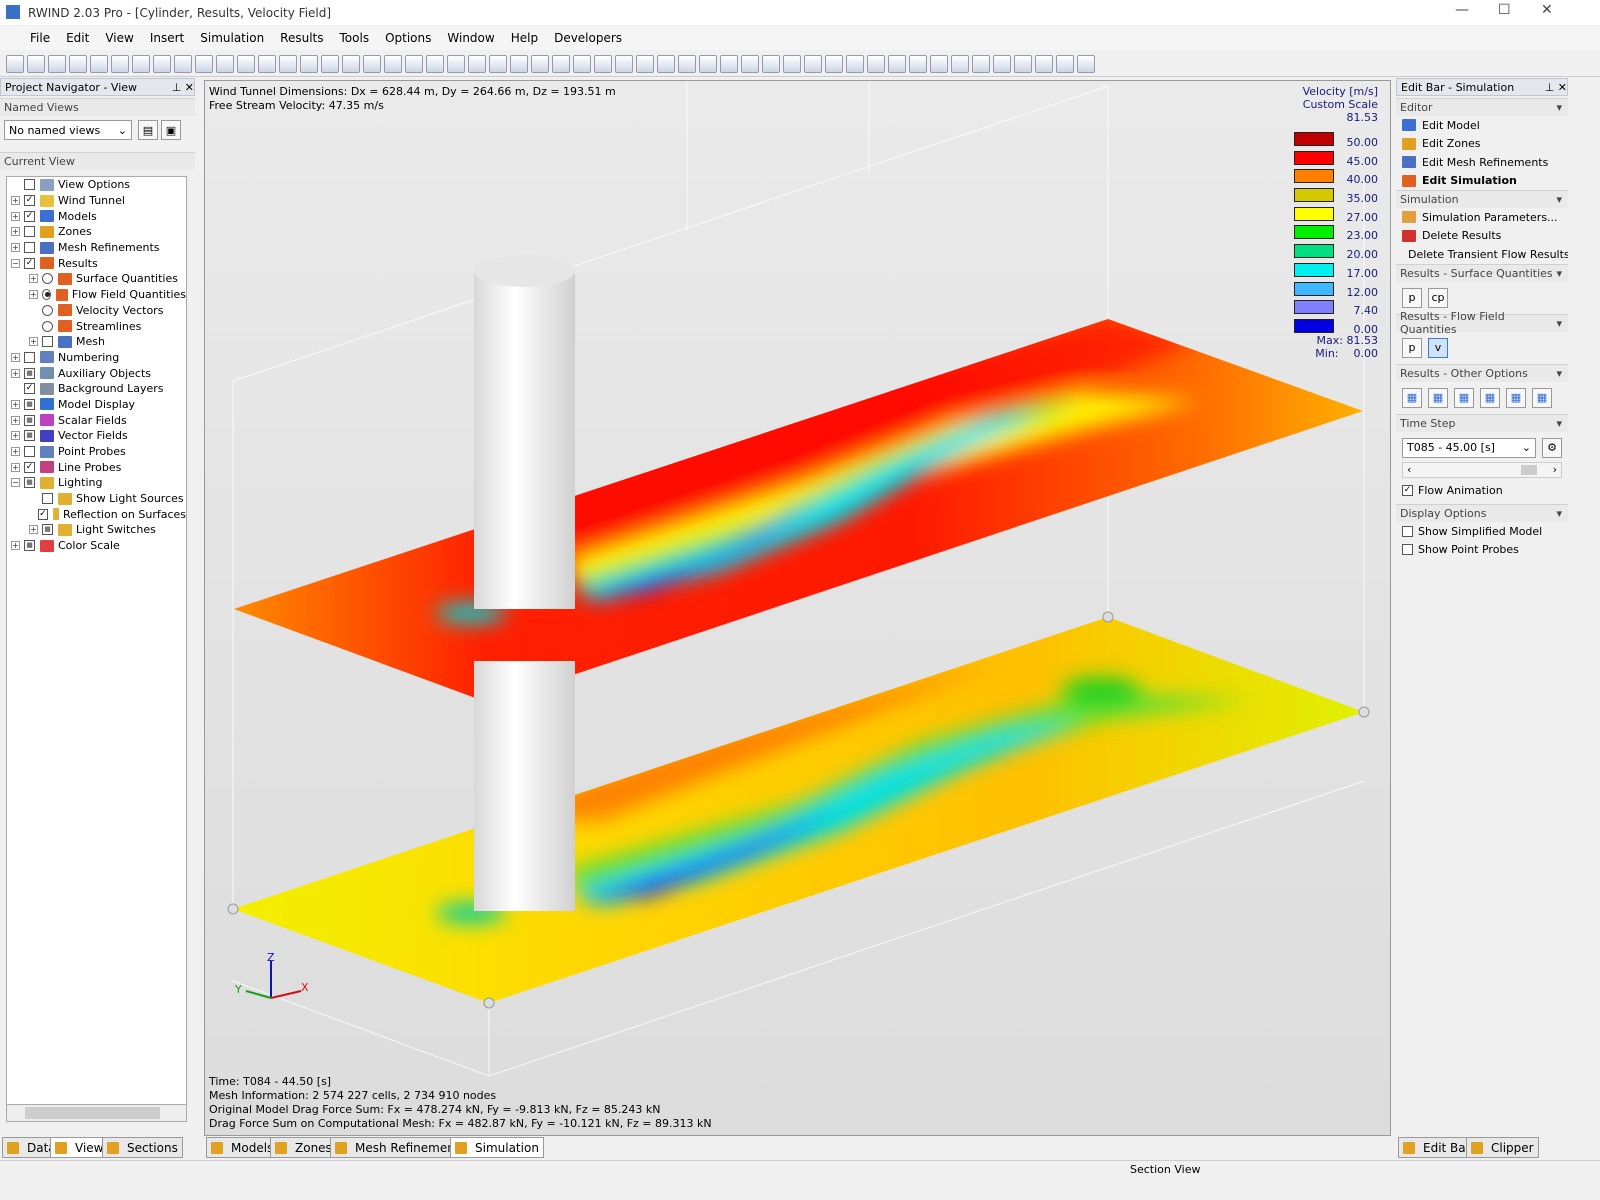 The height and width of the screenshot is (1200, 1600). Describe the element at coordinates (1165, 1169) in the screenshot. I see `section-view-status: Section View` at that location.